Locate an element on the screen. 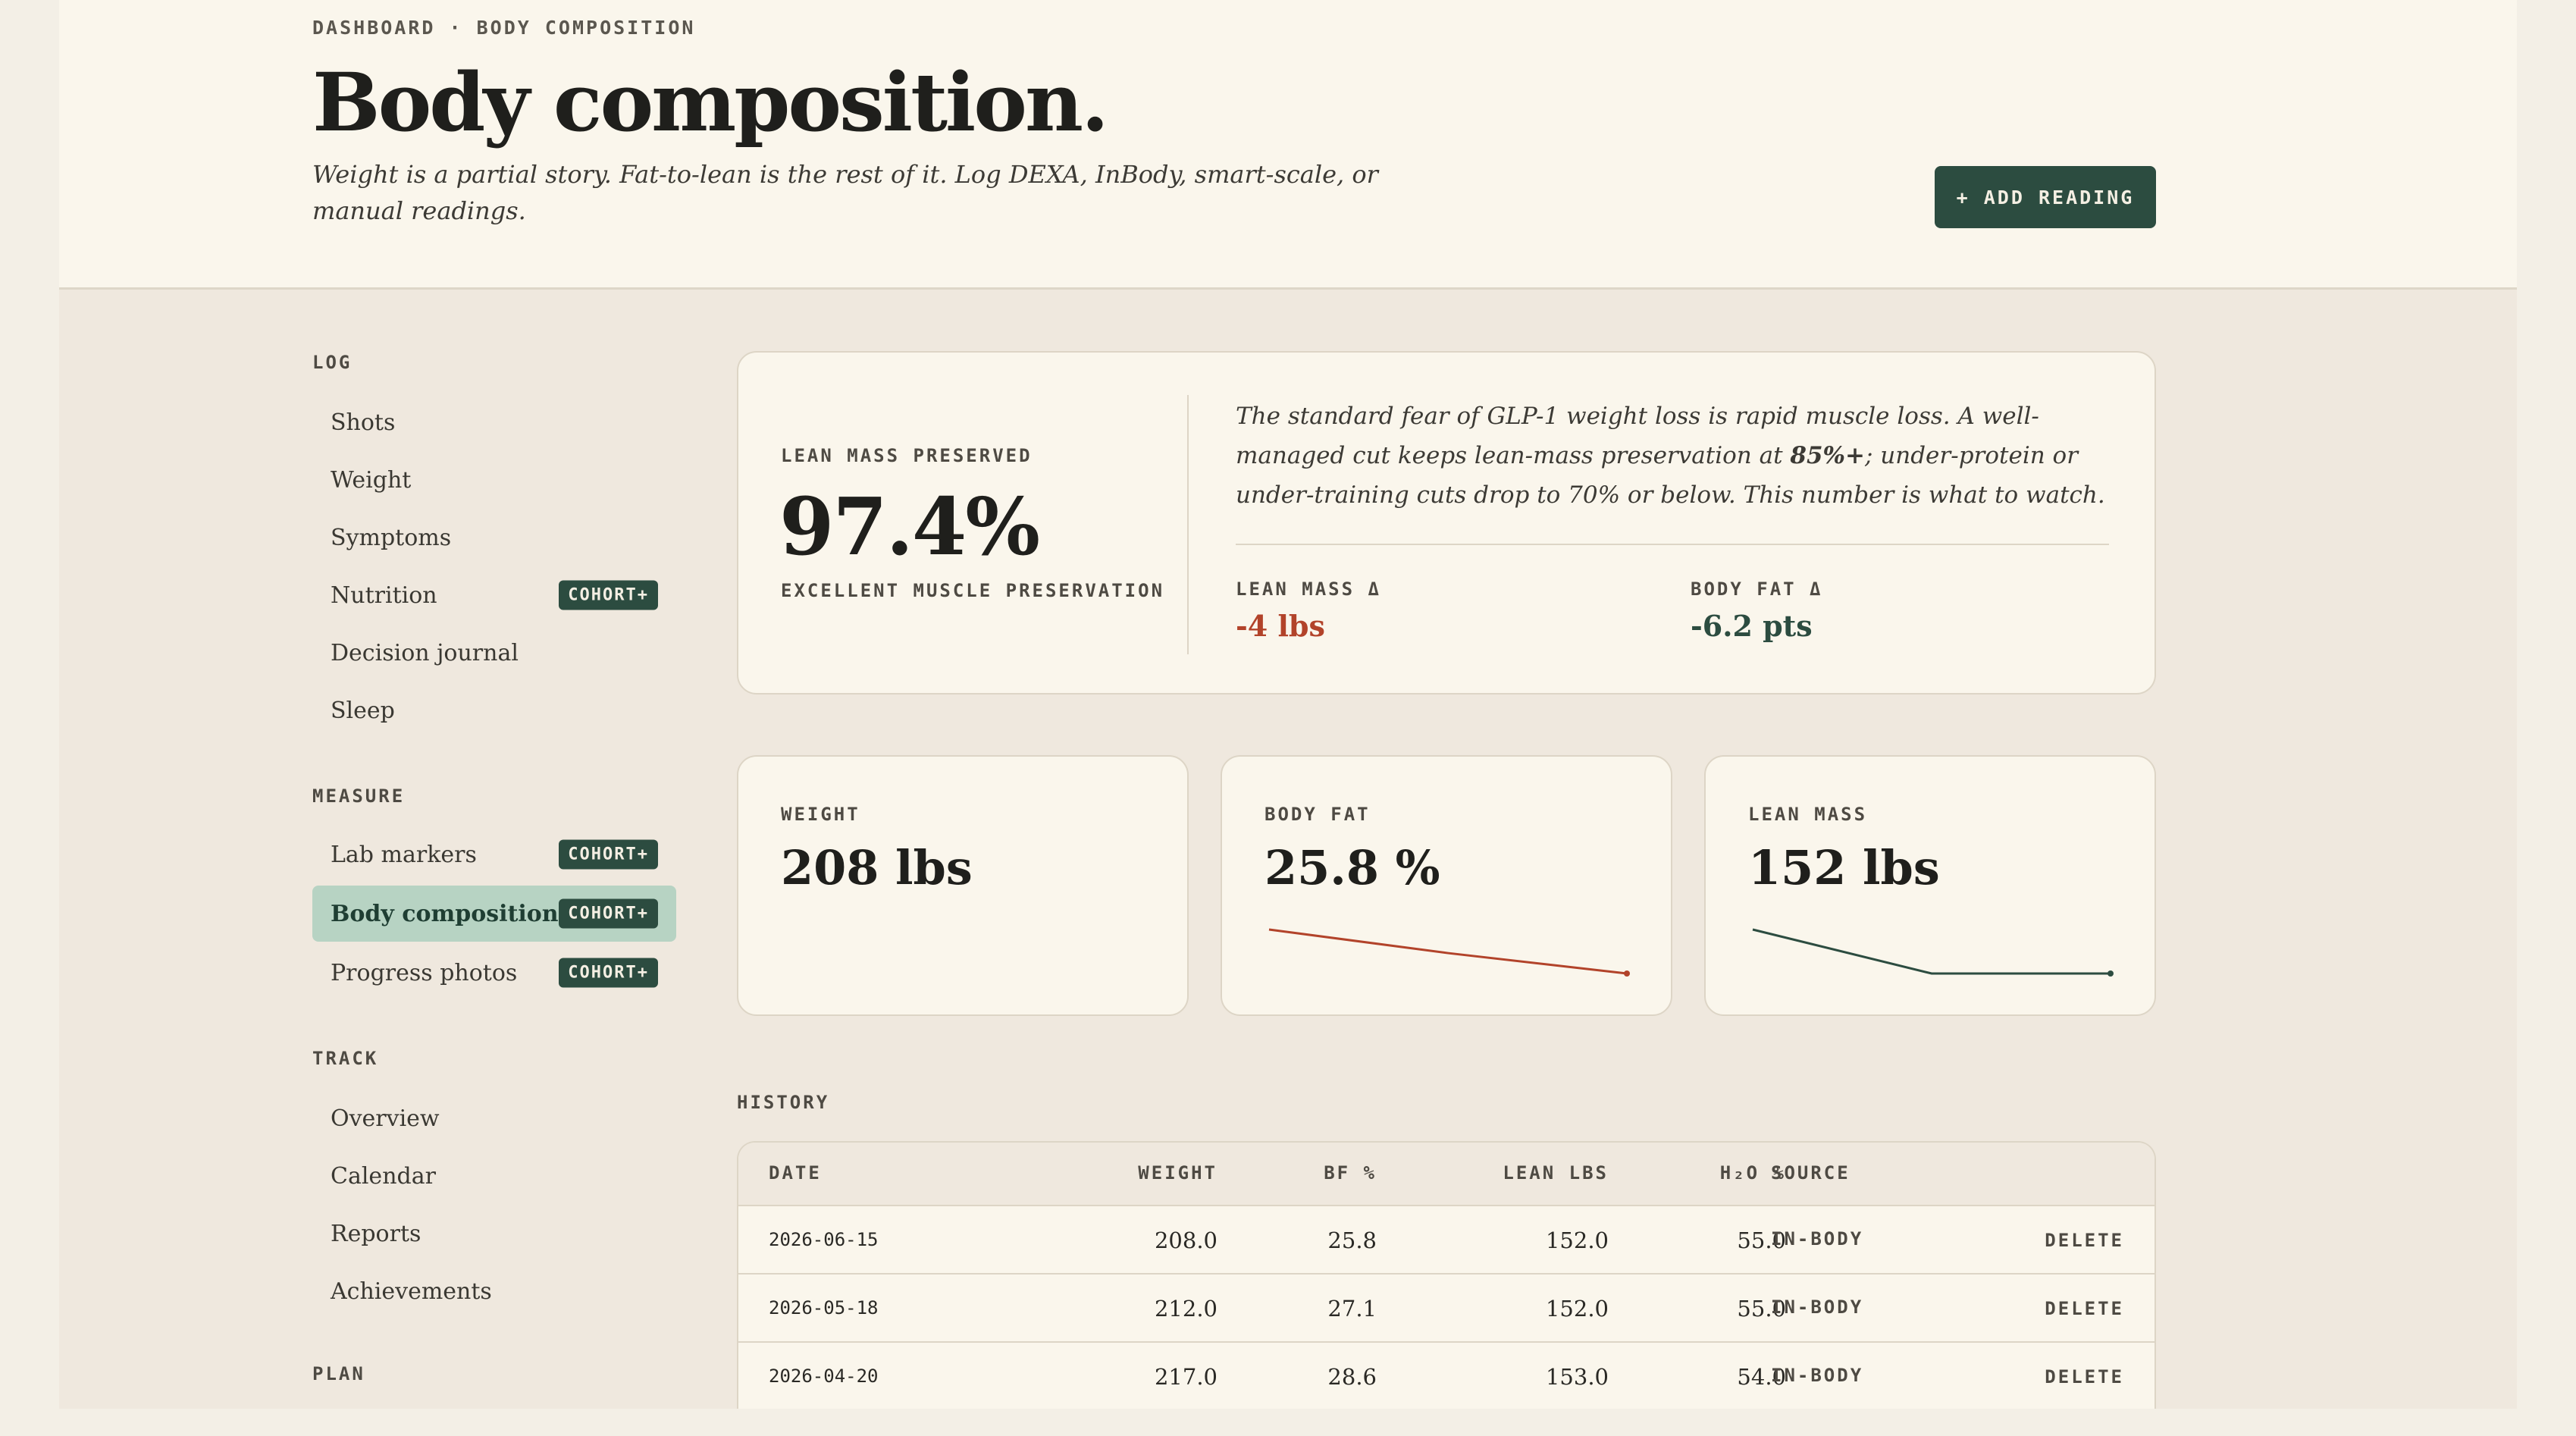  add-reading-button: + ADD READING is located at coordinates (2046, 197).